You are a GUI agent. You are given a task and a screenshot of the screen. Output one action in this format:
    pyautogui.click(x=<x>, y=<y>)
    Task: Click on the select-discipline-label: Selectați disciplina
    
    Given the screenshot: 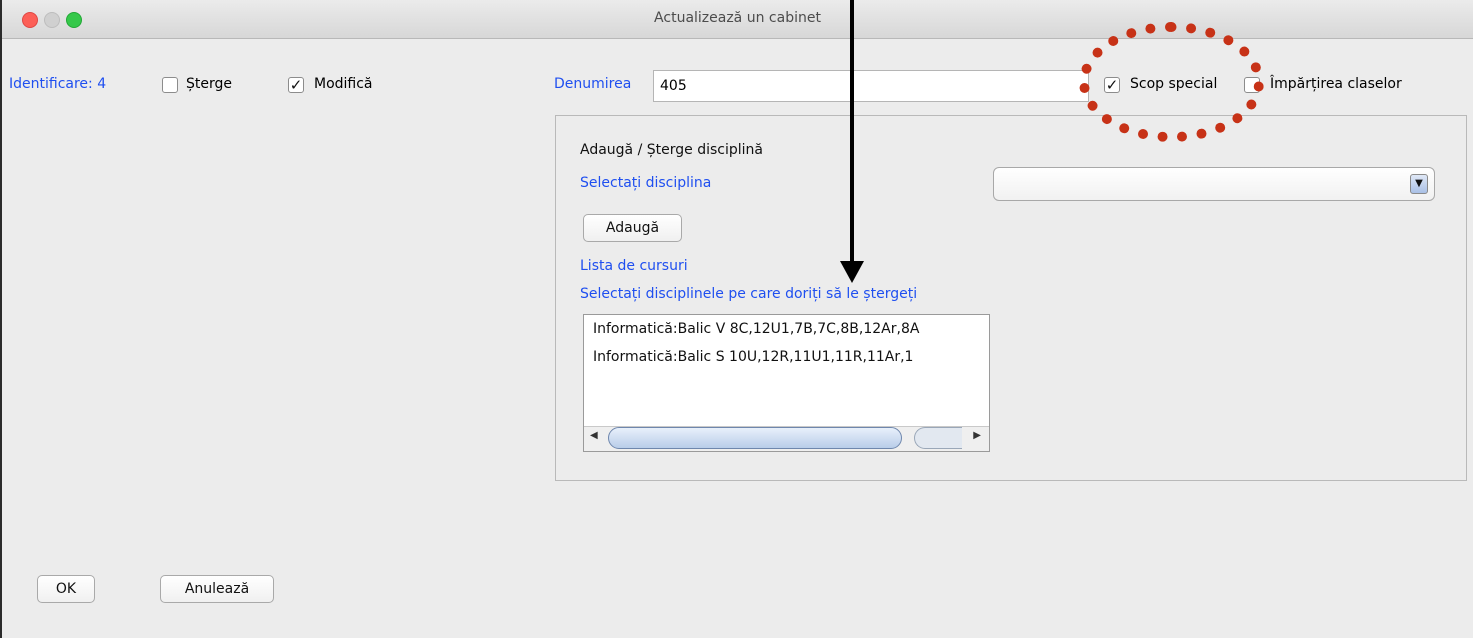 What is the action you would take?
    pyautogui.click(x=646, y=183)
    